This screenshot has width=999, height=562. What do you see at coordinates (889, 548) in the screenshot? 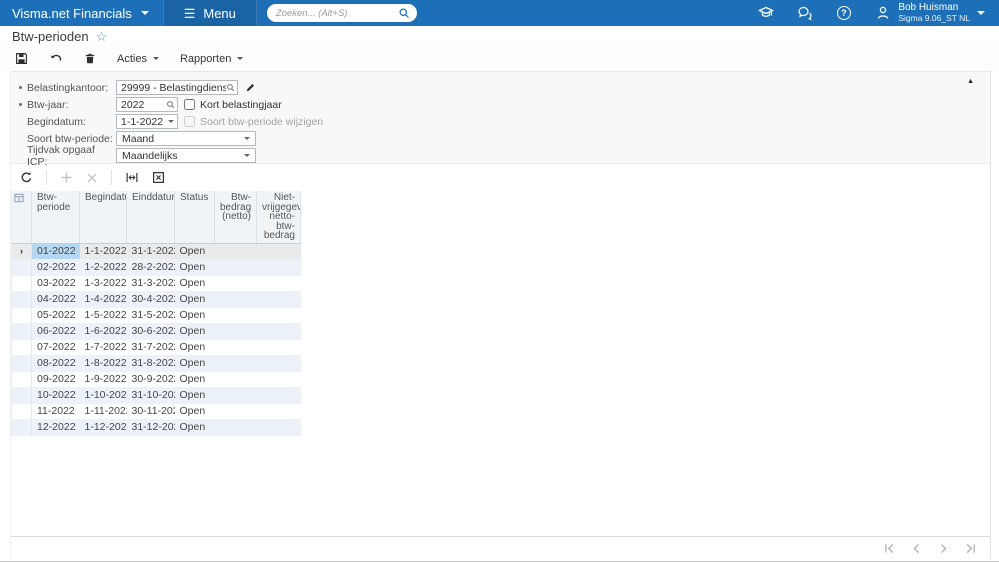
I see `first-page-button` at bounding box center [889, 548].